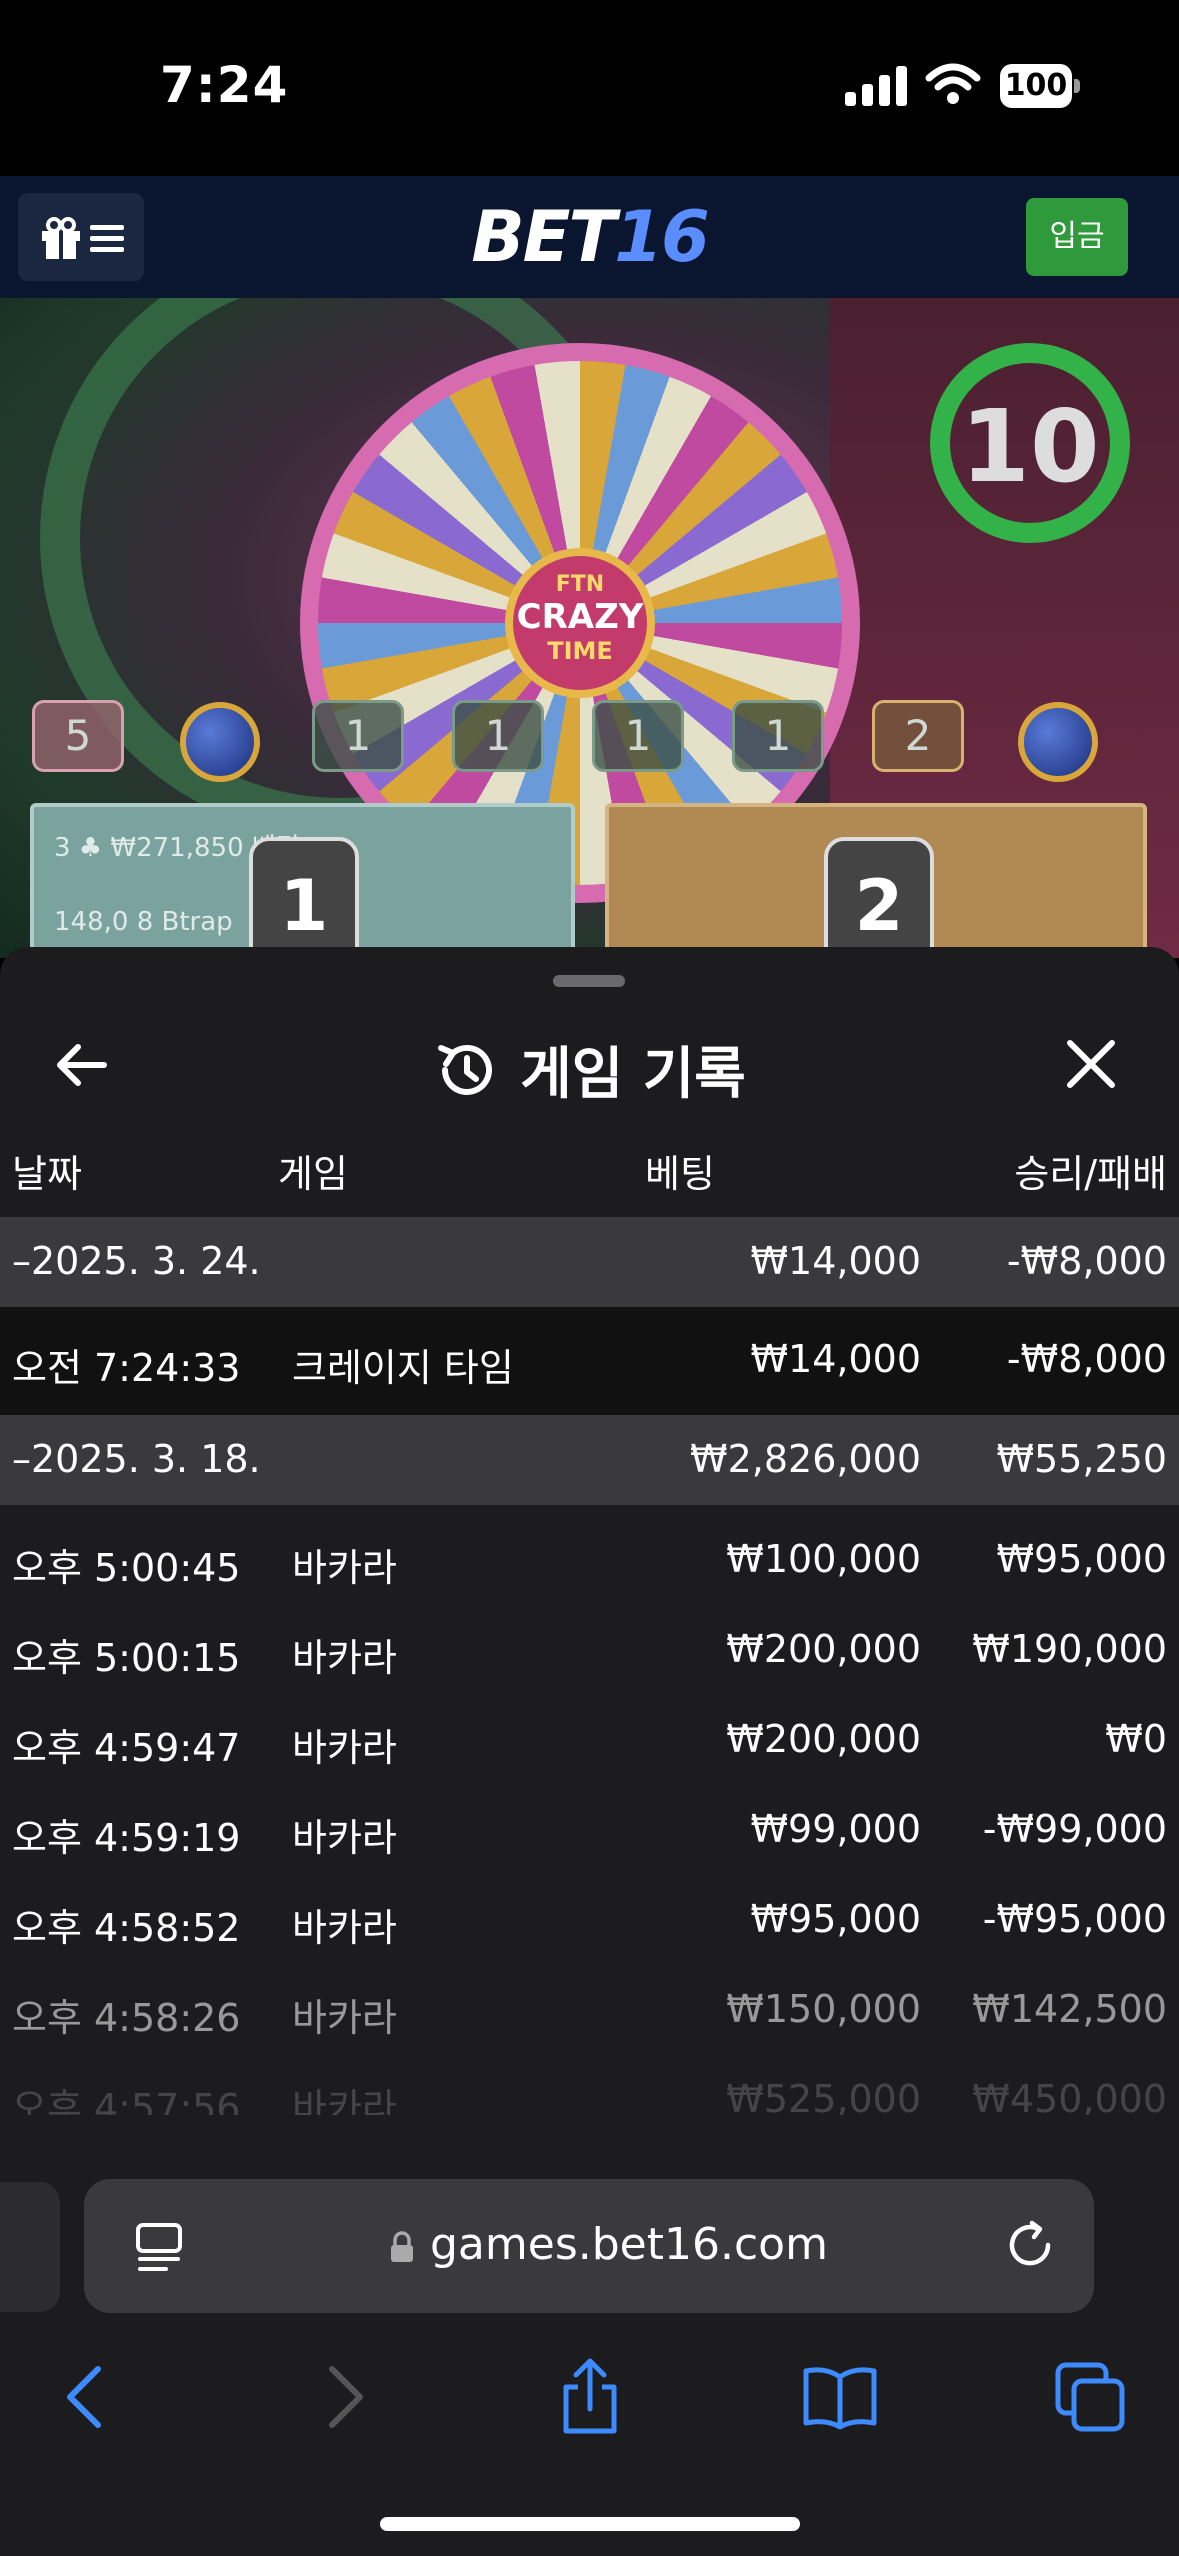 The width and height of the screenshot is (1179, 2556). What do you see at coordinates (840, 2397) in the screenshot?
I see `bookmarks-icon` at bounding box center [840, 2397].